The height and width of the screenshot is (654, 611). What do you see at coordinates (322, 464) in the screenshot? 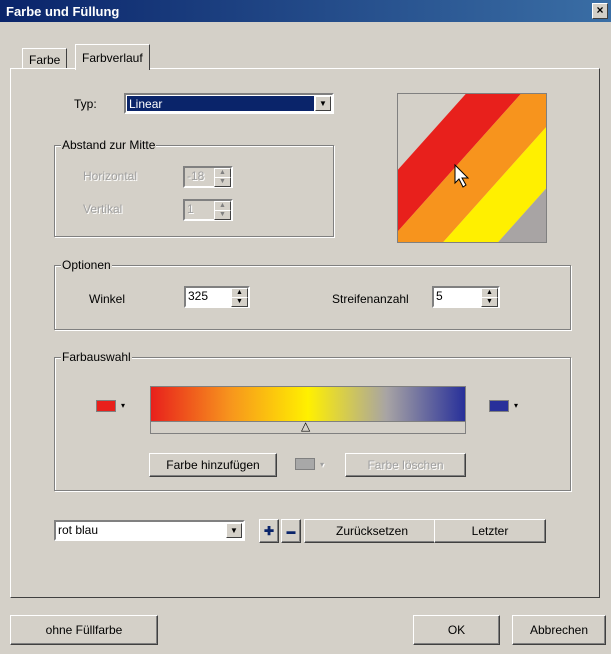
I see `middle-color-dropdown-icon: ▾` at bounding box center [322, 464].